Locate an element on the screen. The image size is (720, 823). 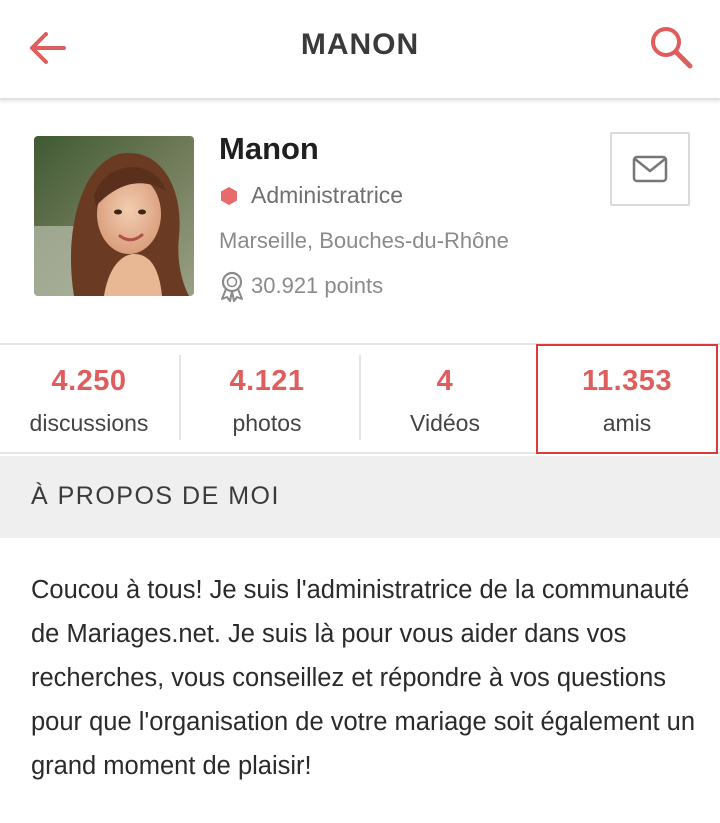
hexagon-badge-icon is located at coordinates (229, 195).